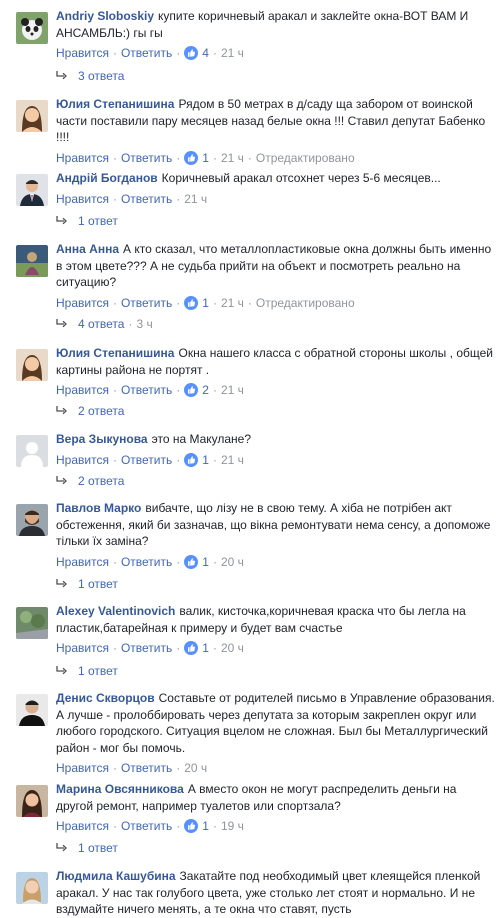 This screenshot has width=502, height=918. Describe the element at coordinates (101, 76) in the screenshot. I see `replies-count: 3 ответа` at that location.